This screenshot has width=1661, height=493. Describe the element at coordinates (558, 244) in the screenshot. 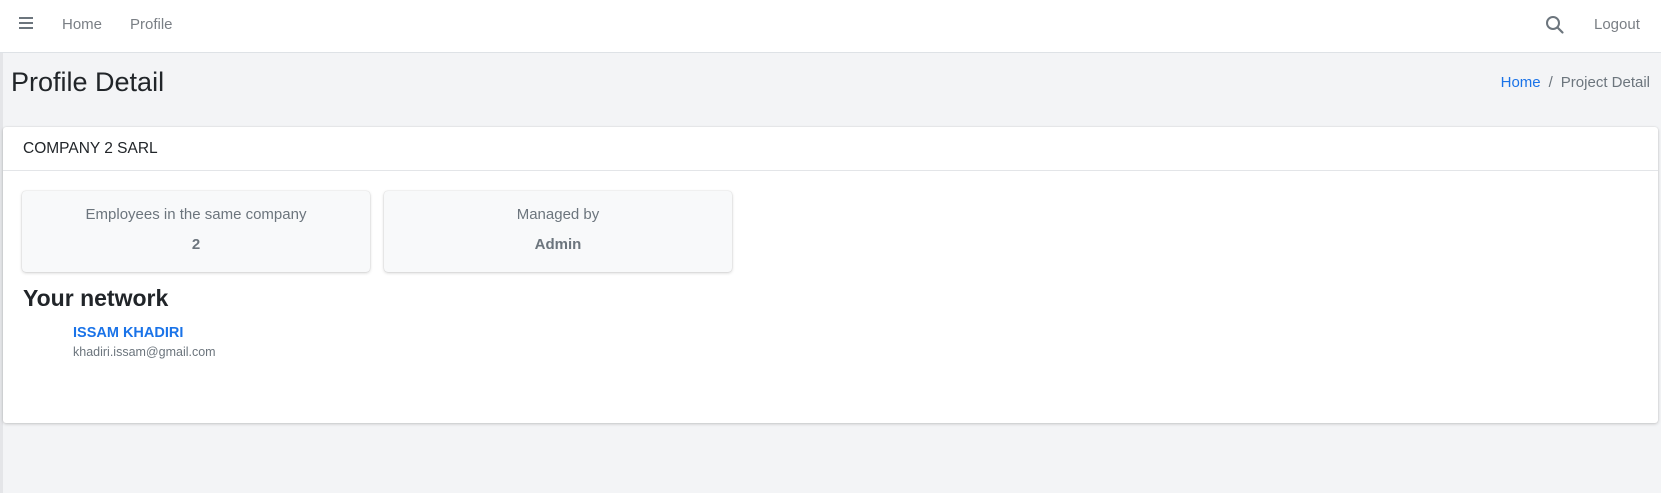

I see `managed-by-value: Admin` at that location.